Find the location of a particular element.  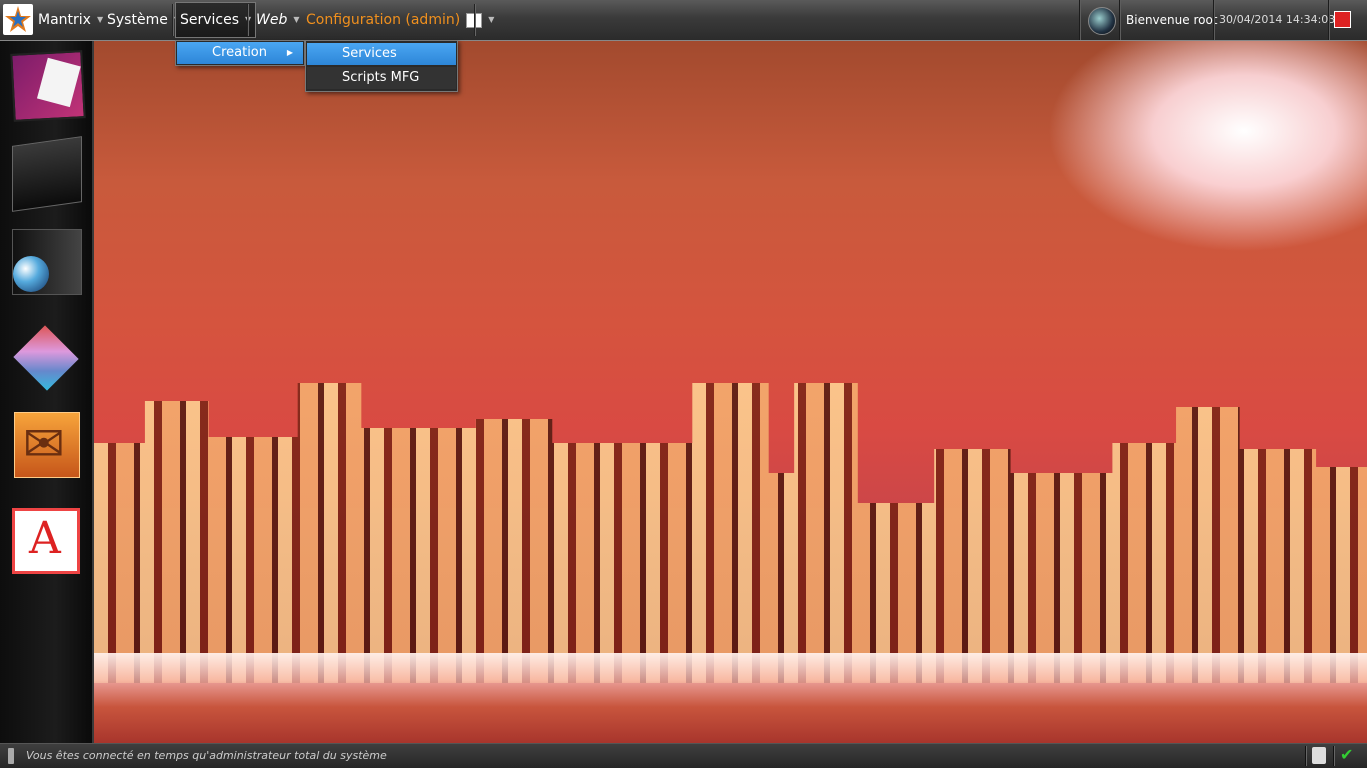

pdf-reader-icon is located at coordinates (46, 541).